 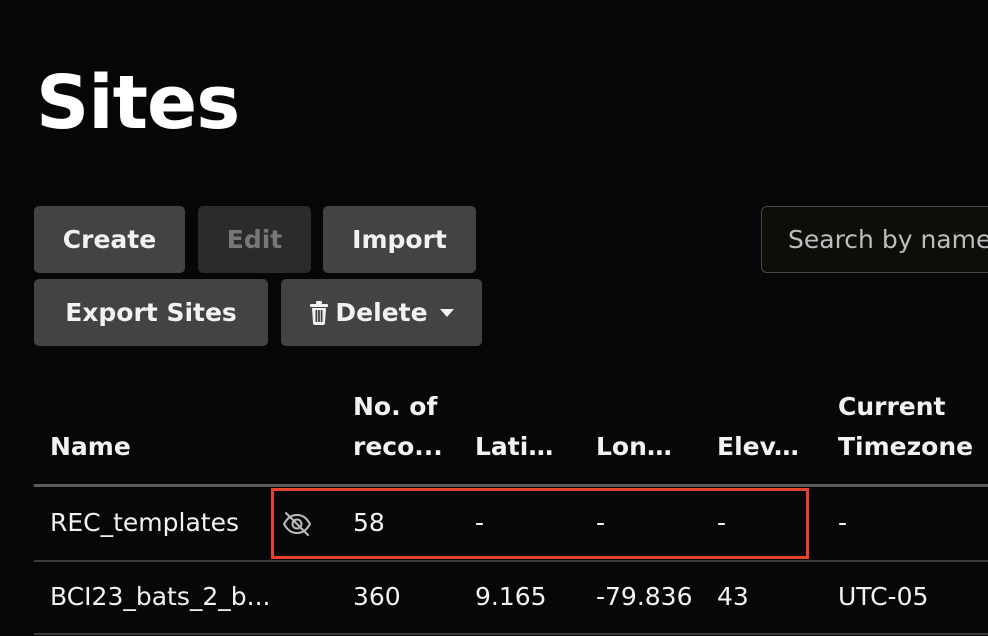 What do you see at coordinates (395, 406) in the screenshot?
I see `column-header-recordings-line1: No. of` at bounding box center [395, 406].